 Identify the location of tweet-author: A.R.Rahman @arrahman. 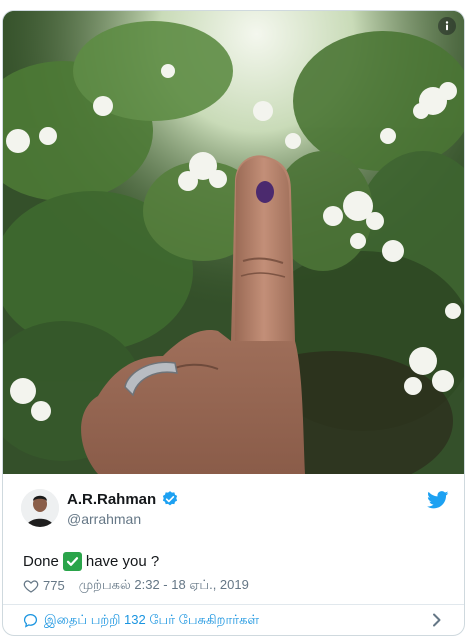
(236, 509).